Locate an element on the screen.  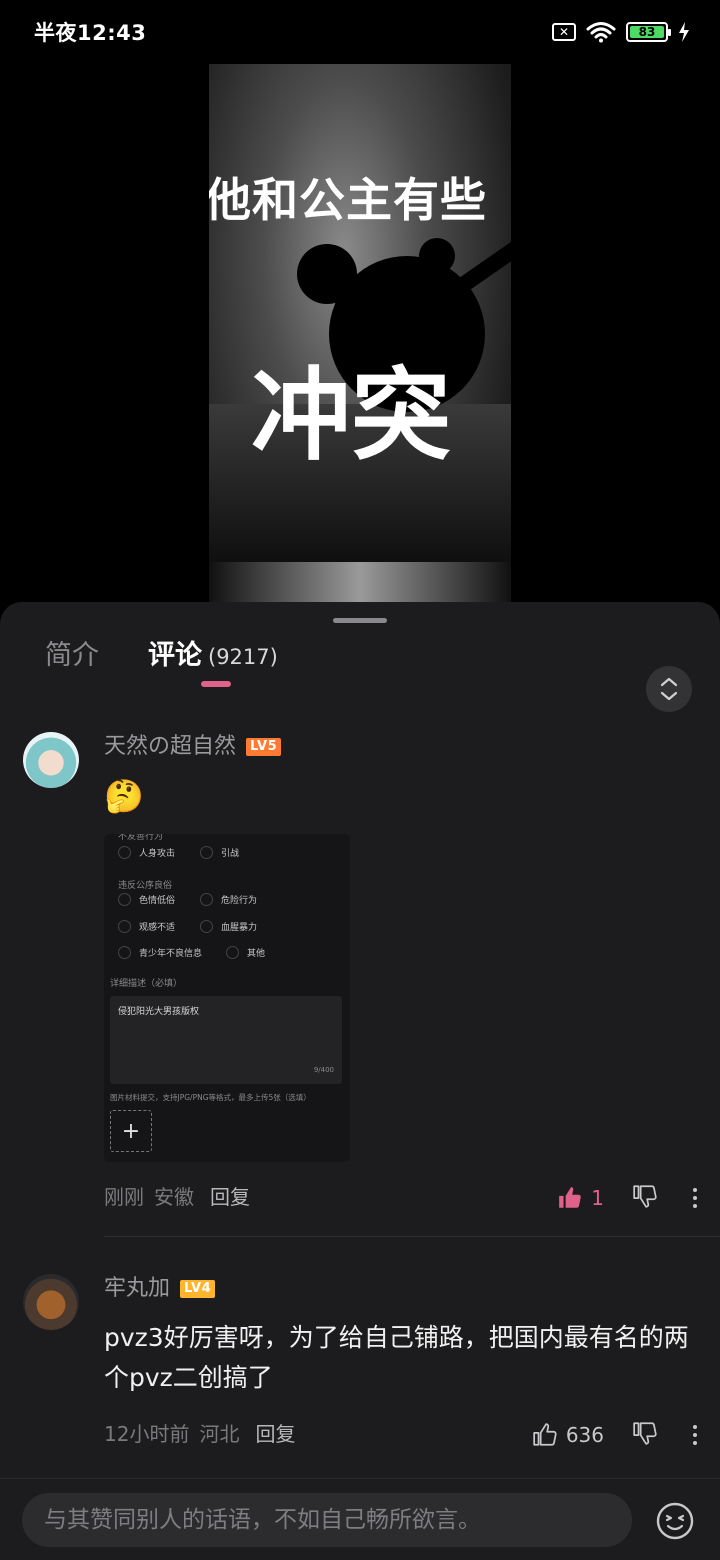
shot-option: 引战 is located at coordinates (219, 852).